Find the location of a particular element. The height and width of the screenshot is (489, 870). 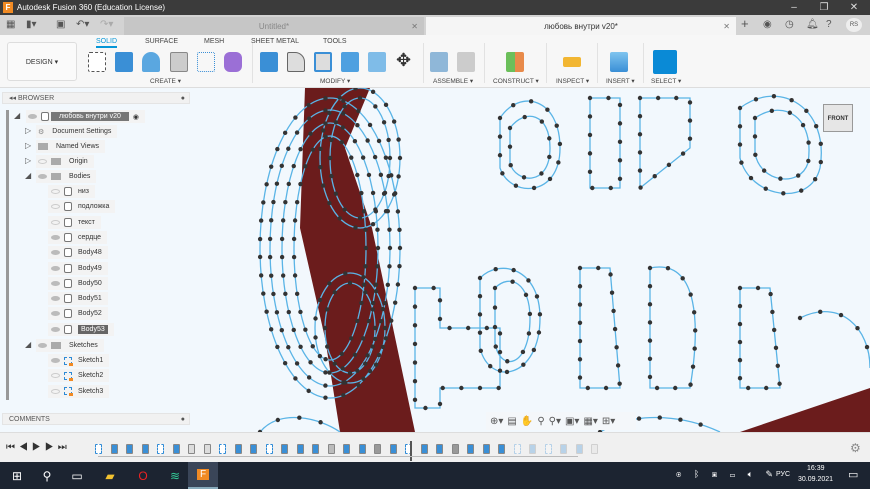

display-settings-icon: ▣▾ is located at coordinates (572, 421).